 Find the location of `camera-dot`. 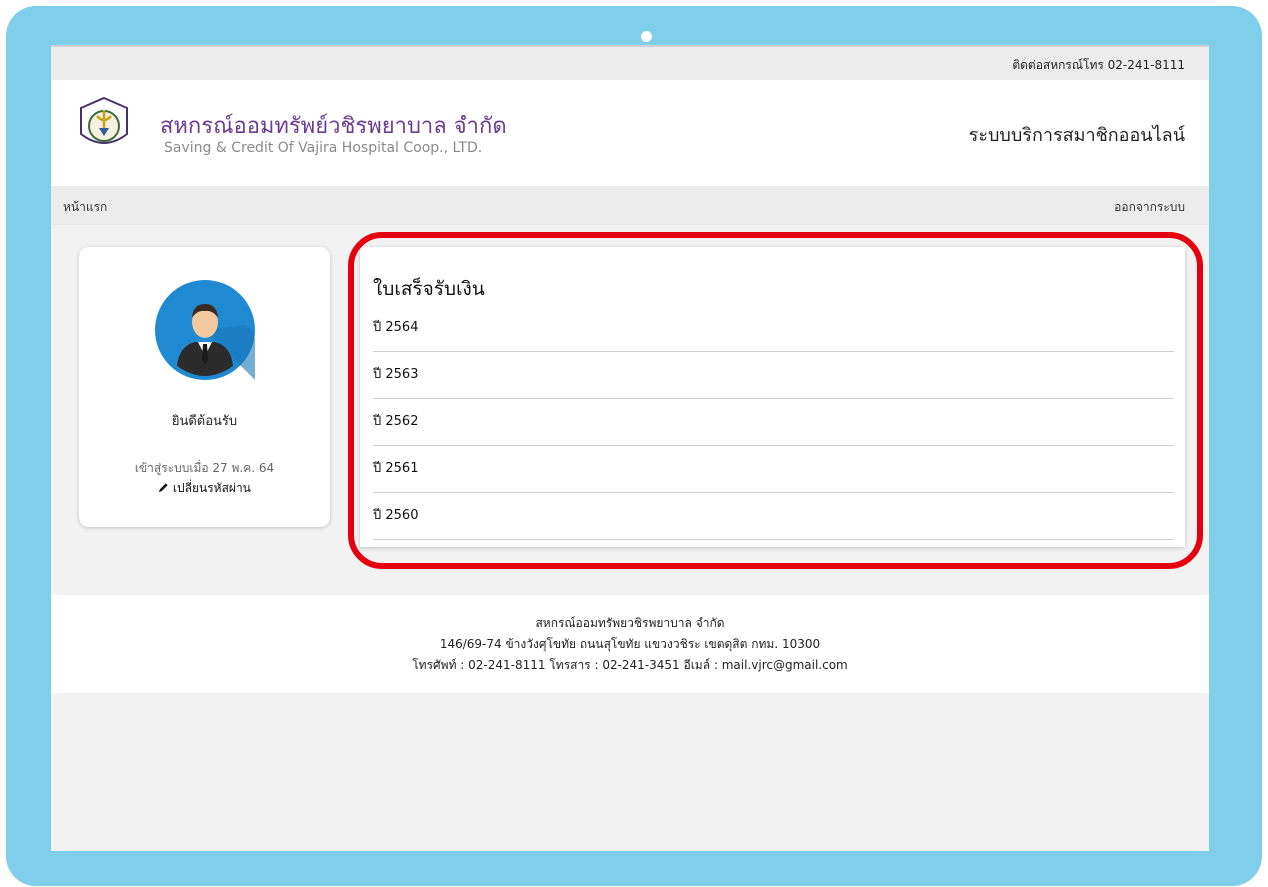

camera-dot is located at coordinates (646, 36).